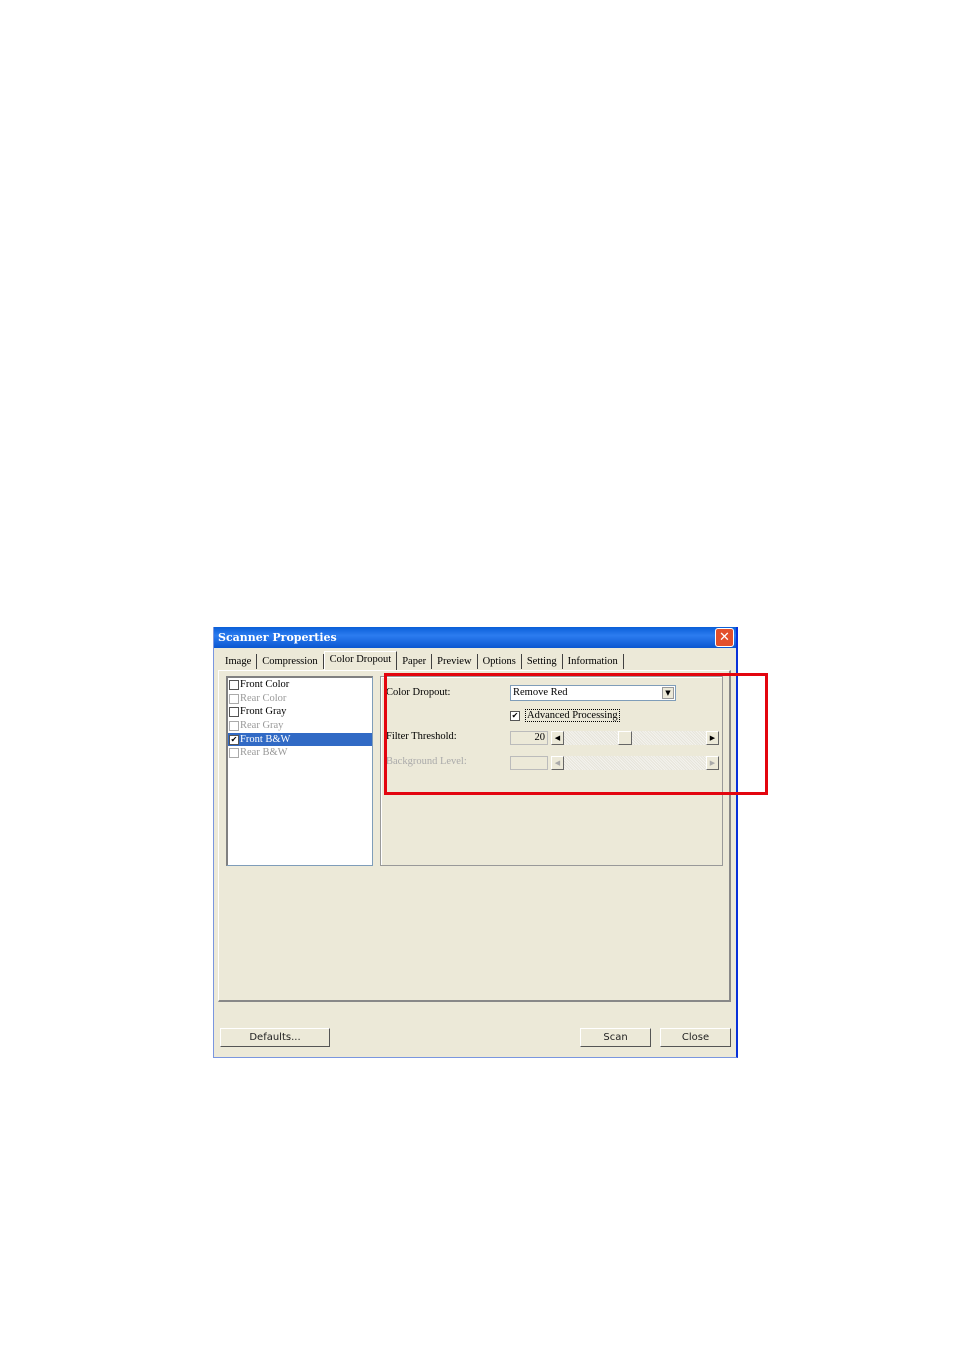 Image resolution: width=954 pixels, height=1352 pixels. I want to click on list-item-label: Front Gray, so click(263, 712).